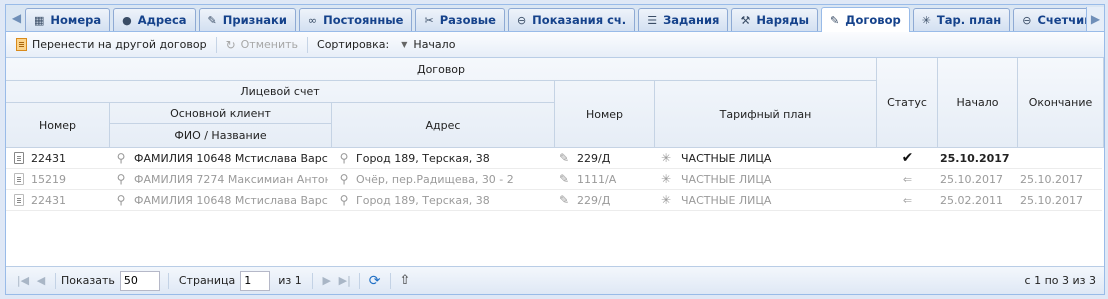 Image resolution: width=1108 pixels, height=299 pixels. I want to click on cancel-button: ↻ Отменить, so click(262, 45).